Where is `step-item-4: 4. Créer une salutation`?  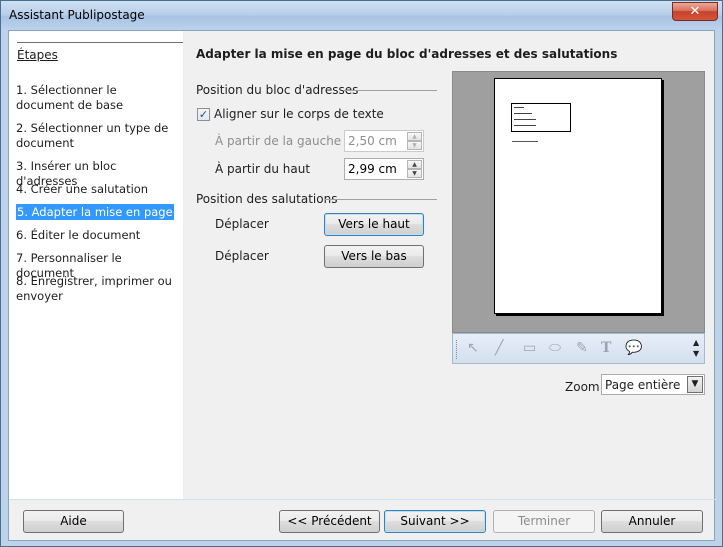 step-item-4: 4. Créer une salutation is located at coordinates (97, 189).